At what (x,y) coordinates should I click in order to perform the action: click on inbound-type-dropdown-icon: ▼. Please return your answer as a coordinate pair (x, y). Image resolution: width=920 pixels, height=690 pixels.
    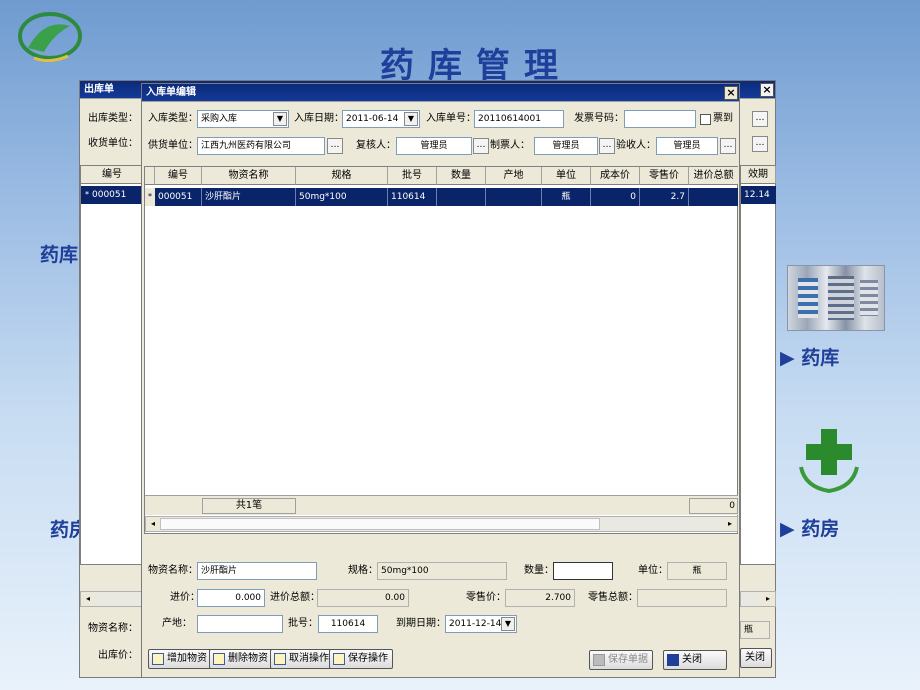
    Looking at the image, I should click on (280, 119).